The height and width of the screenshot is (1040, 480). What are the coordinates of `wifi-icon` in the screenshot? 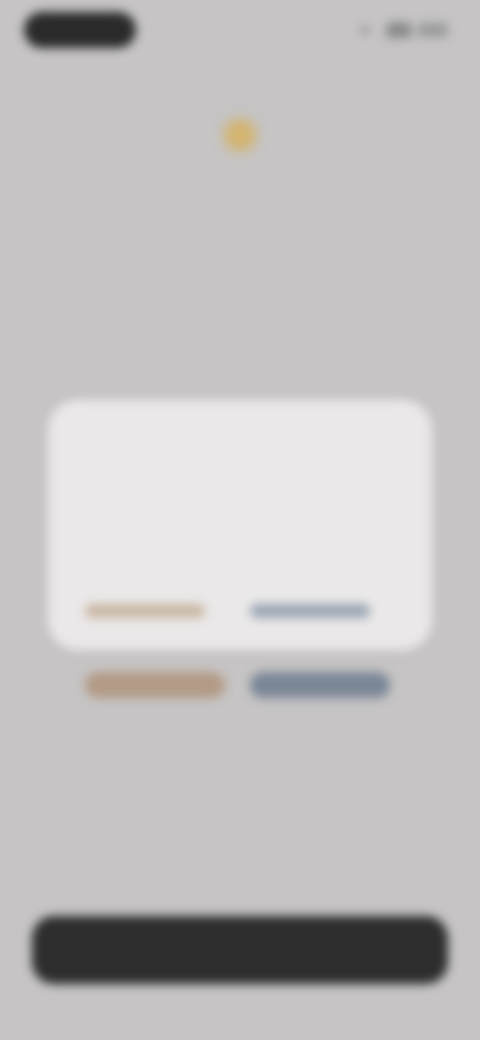 It's located at (399, 30).